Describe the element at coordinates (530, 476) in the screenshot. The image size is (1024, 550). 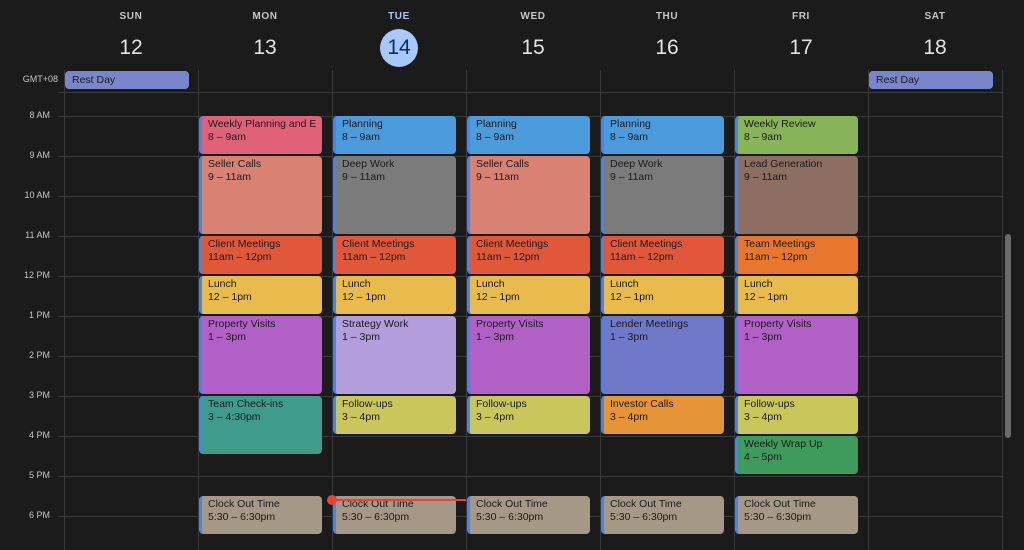
I see `hour-gridline` at that location.